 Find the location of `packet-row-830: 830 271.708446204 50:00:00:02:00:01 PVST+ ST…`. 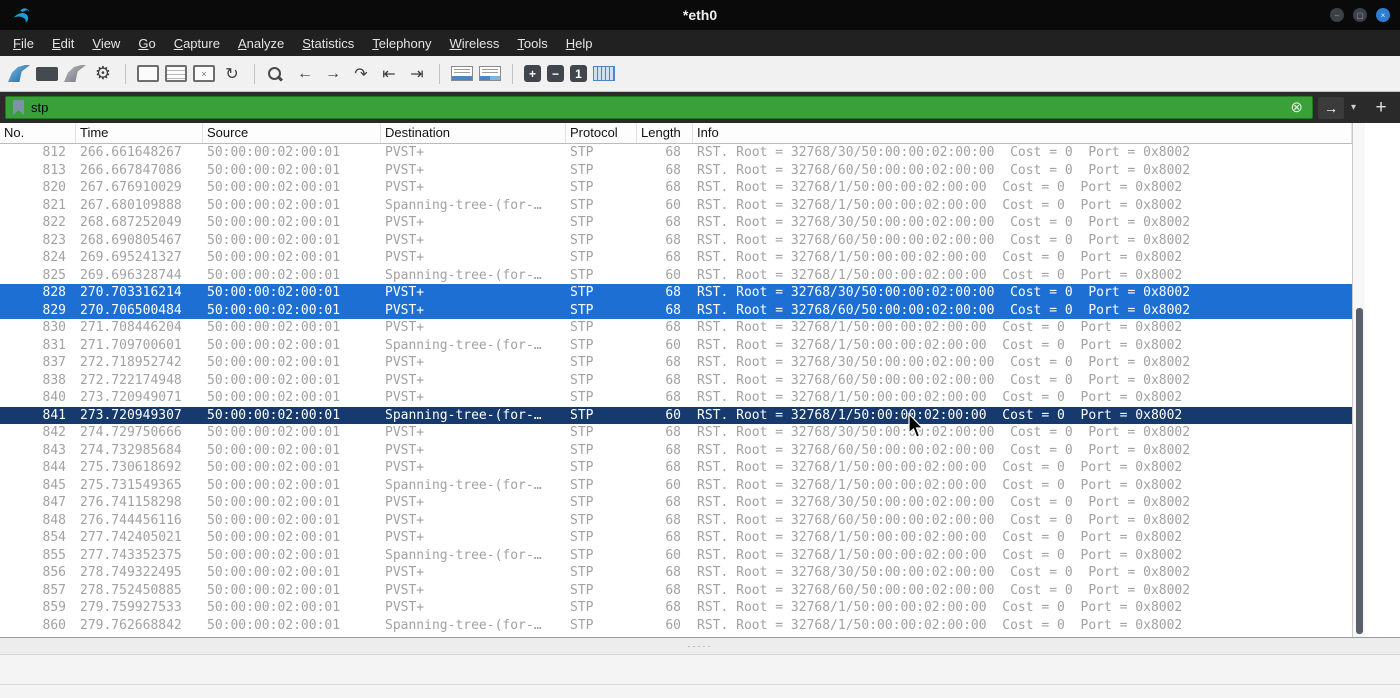

packet-row-830: 830 271.708446204 50:00:00:02:00:01 PVST+ ST… is located at coordinates (676, 328).